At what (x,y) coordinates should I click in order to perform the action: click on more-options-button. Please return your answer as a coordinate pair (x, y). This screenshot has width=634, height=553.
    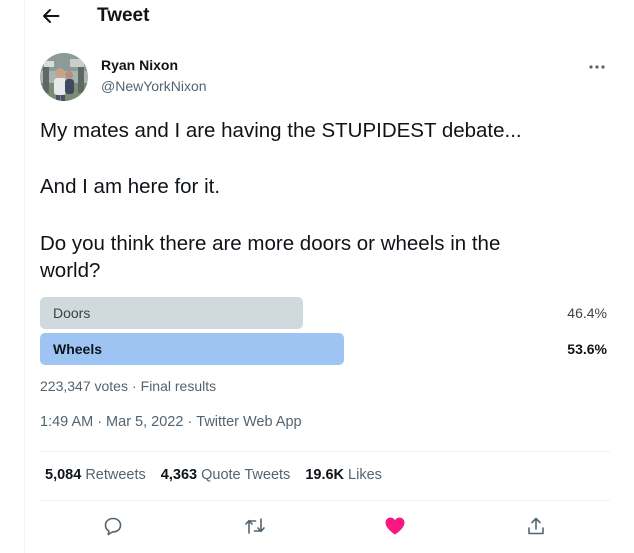
    Looking at the image, I should click on (597, 67).